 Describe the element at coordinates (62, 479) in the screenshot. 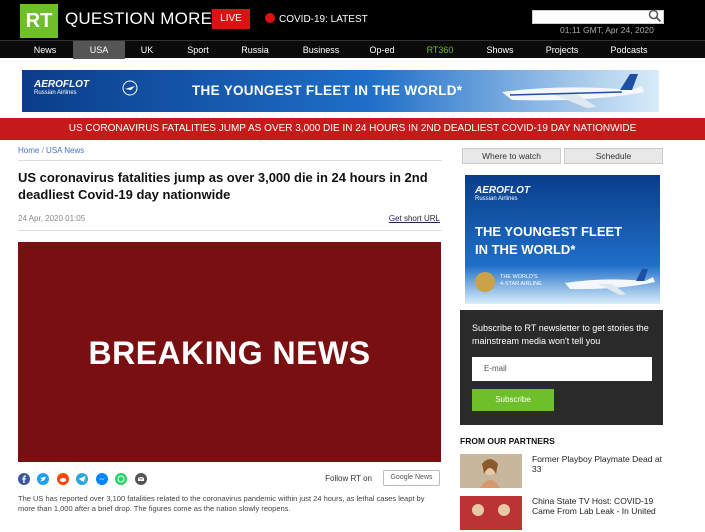

I see `reddit-icon` at that location.